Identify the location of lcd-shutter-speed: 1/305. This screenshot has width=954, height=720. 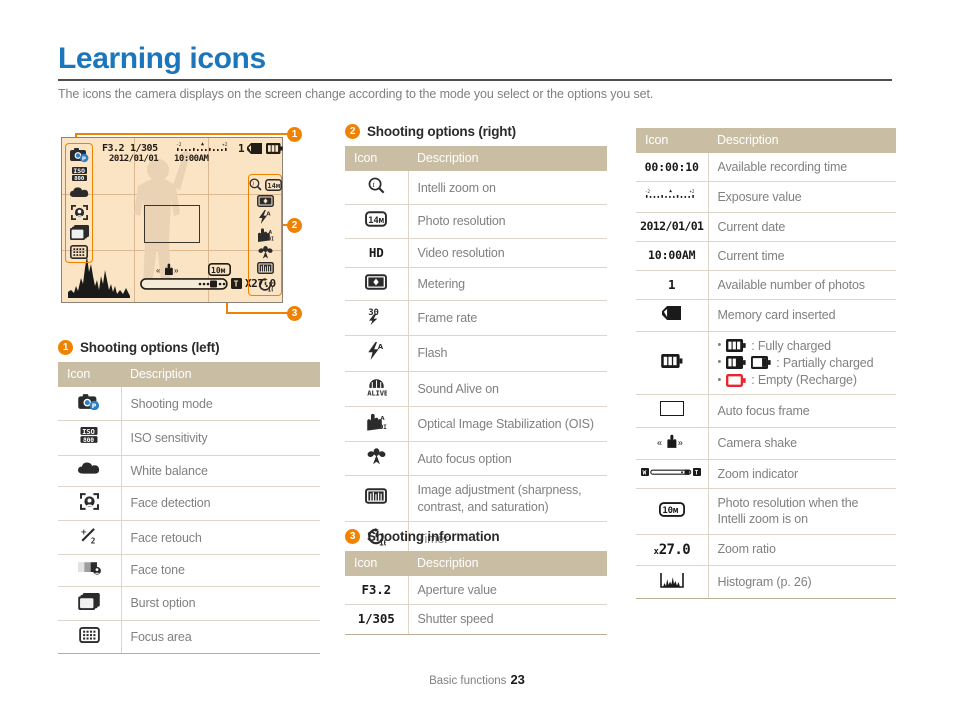
(144, 148).